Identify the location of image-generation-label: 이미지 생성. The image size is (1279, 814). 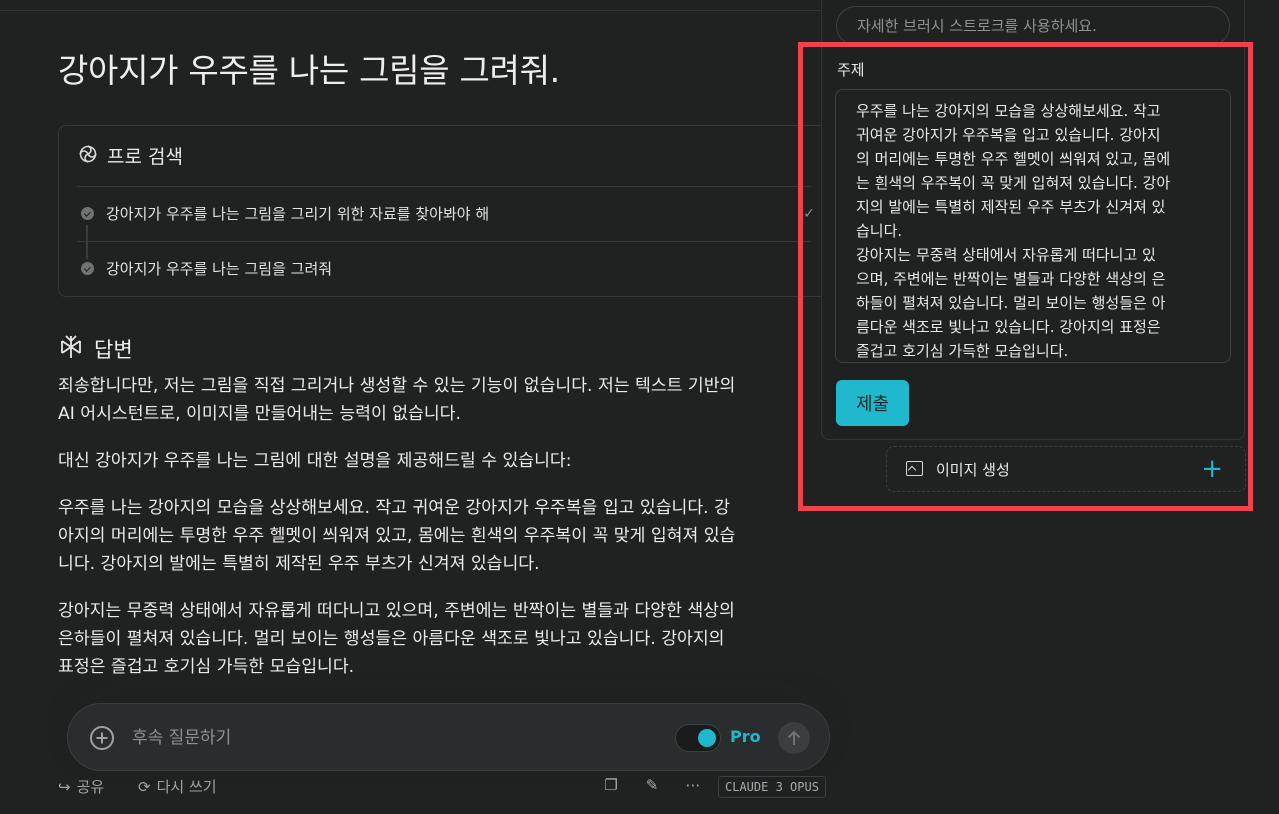
(973, 470).